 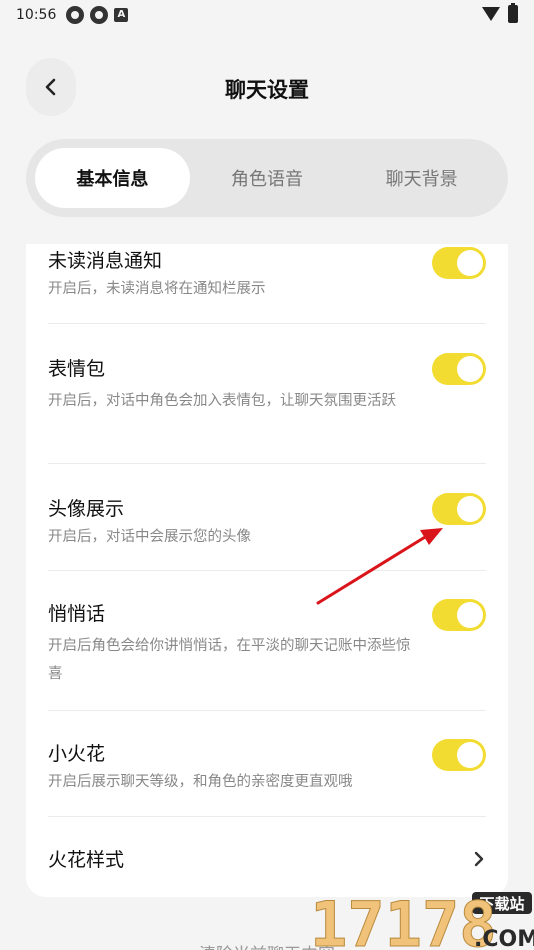 I want to click on setting-desc: 开启后角色会给你讲悄悄话，在平淡的聊天记账中添些惊喜, so click(x=229, y=660).